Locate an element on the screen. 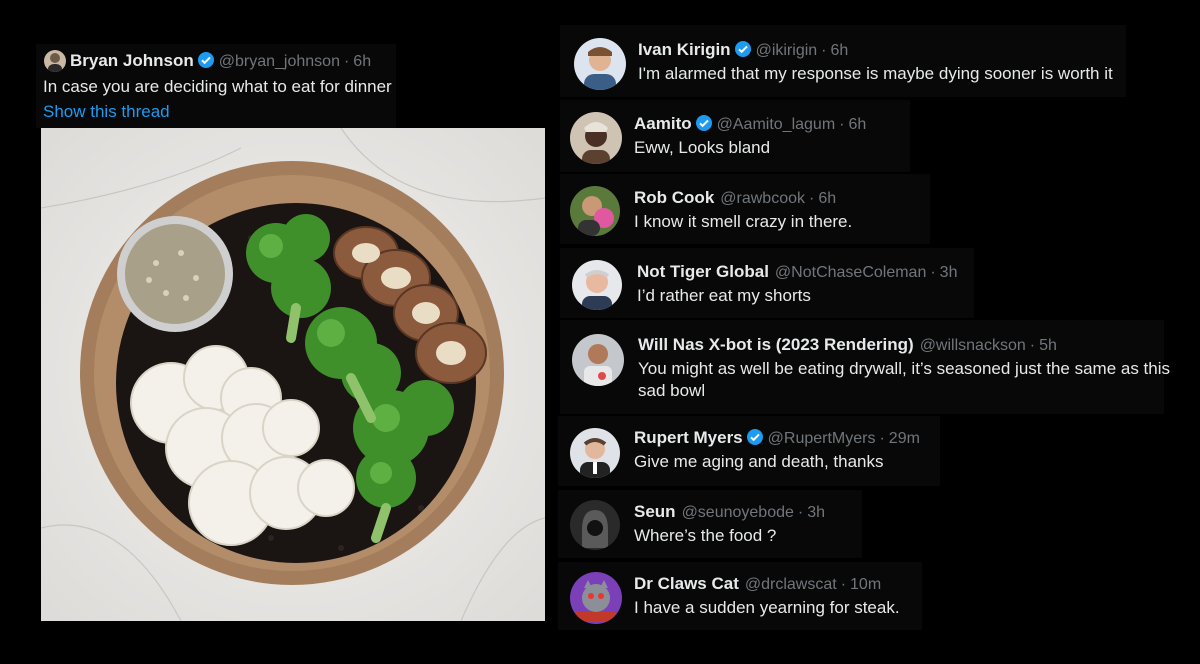 The height and width of the screenshot is (664, 1200). reply-time: 29m is located at coordinates (904, 438).